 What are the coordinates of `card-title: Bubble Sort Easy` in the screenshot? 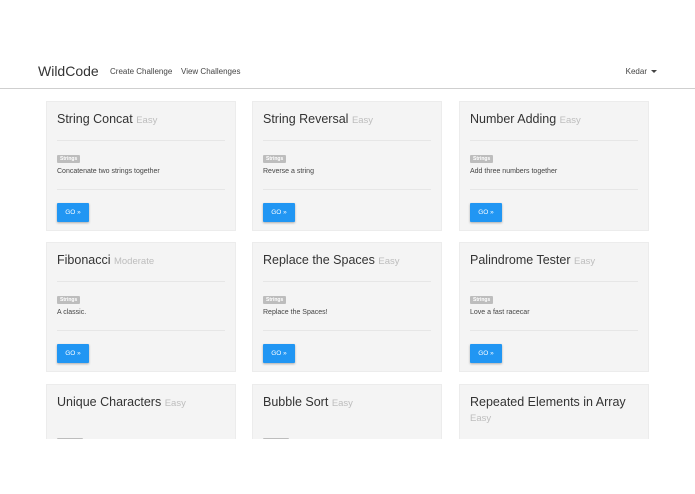 It's located at (350, 403).